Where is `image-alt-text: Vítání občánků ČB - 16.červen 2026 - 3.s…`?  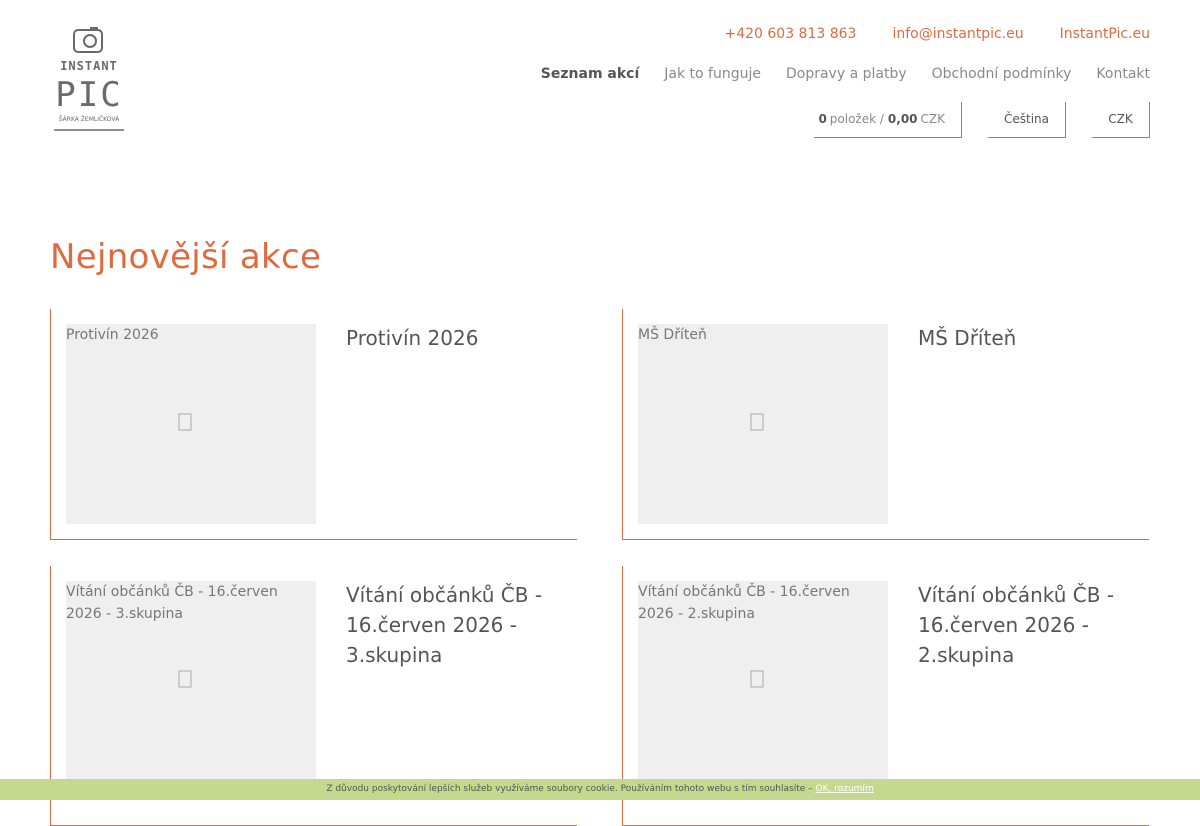
image-alt-text: Vítání občánků ČB - 16.červen 2026 - 3.s… is located at coordinates (172, 603).